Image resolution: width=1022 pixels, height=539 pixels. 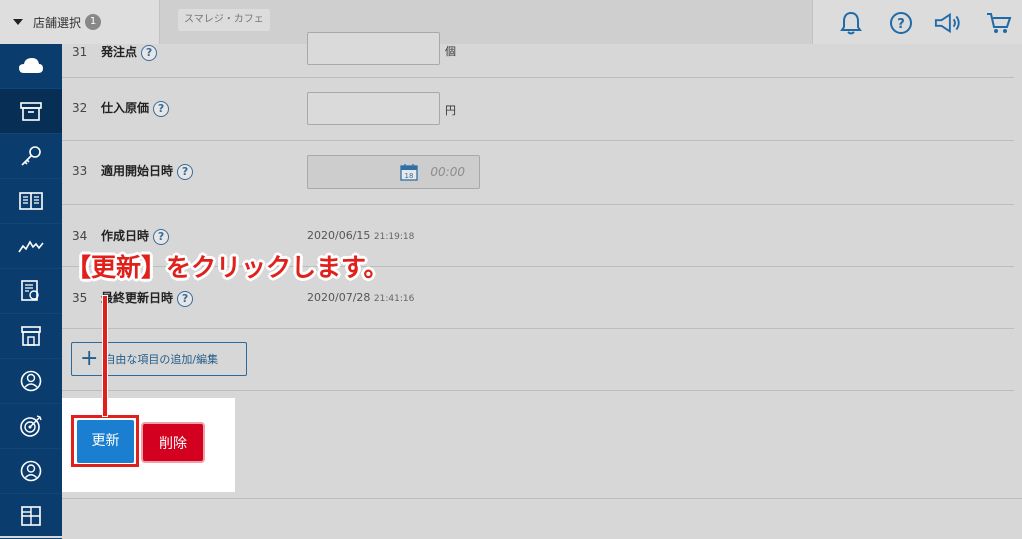 I want to click on report-icon, so click(x=31, y=291).